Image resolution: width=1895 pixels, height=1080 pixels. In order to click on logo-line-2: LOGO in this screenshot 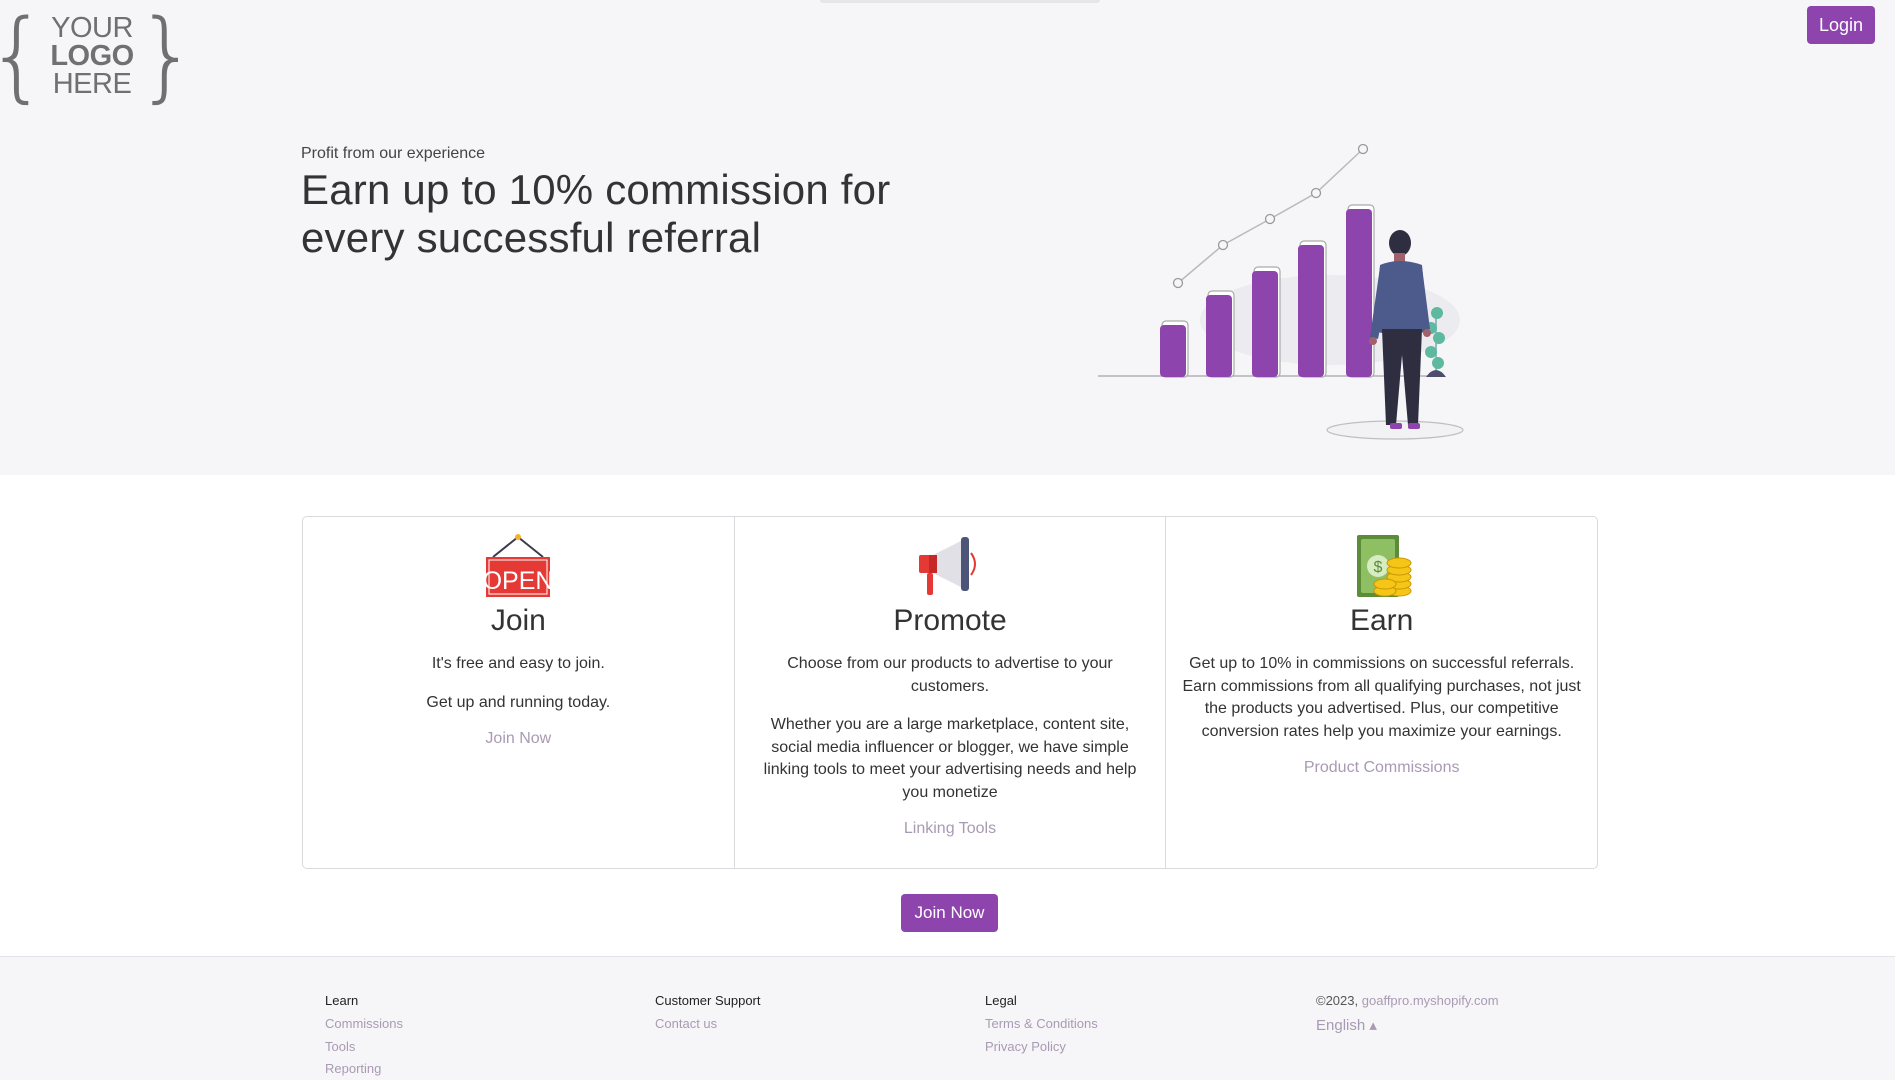, I will do `click(92, 56)`.